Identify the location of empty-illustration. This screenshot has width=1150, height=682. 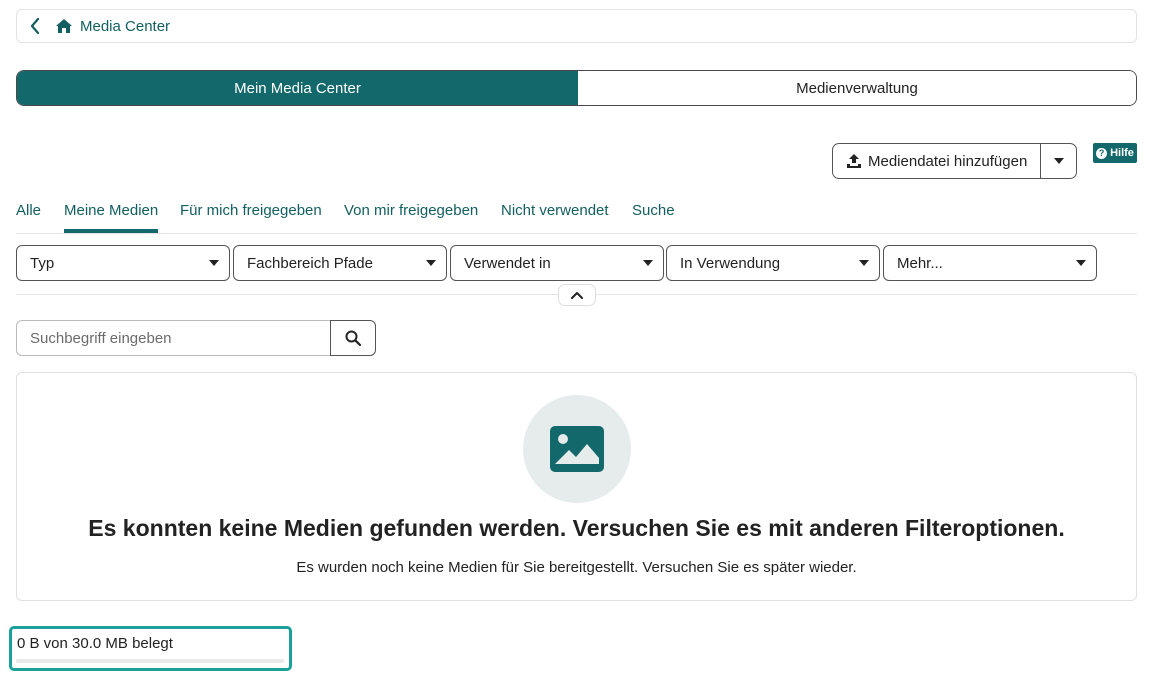
(577, 449).